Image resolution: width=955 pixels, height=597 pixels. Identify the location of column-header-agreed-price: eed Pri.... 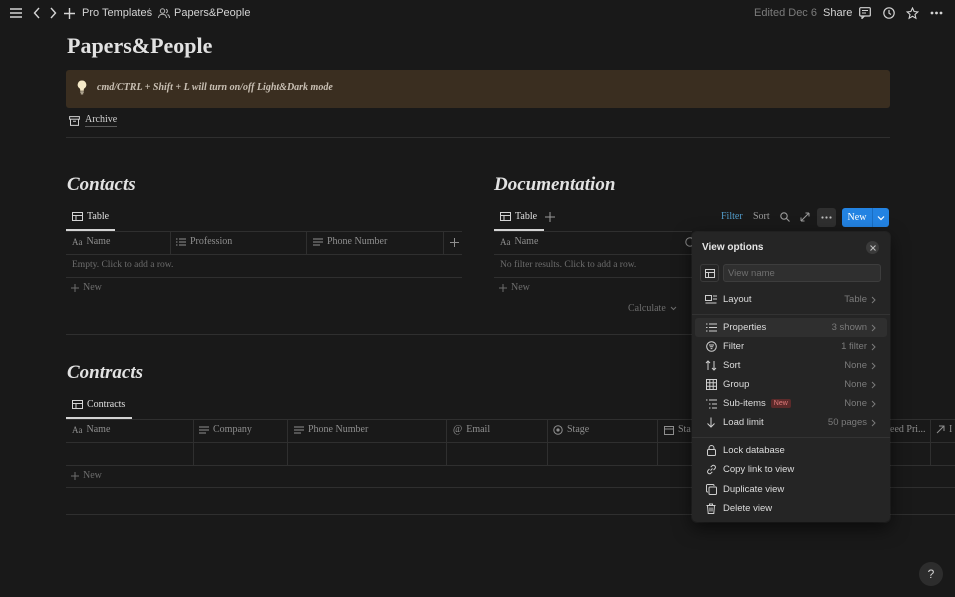
(908, 429).